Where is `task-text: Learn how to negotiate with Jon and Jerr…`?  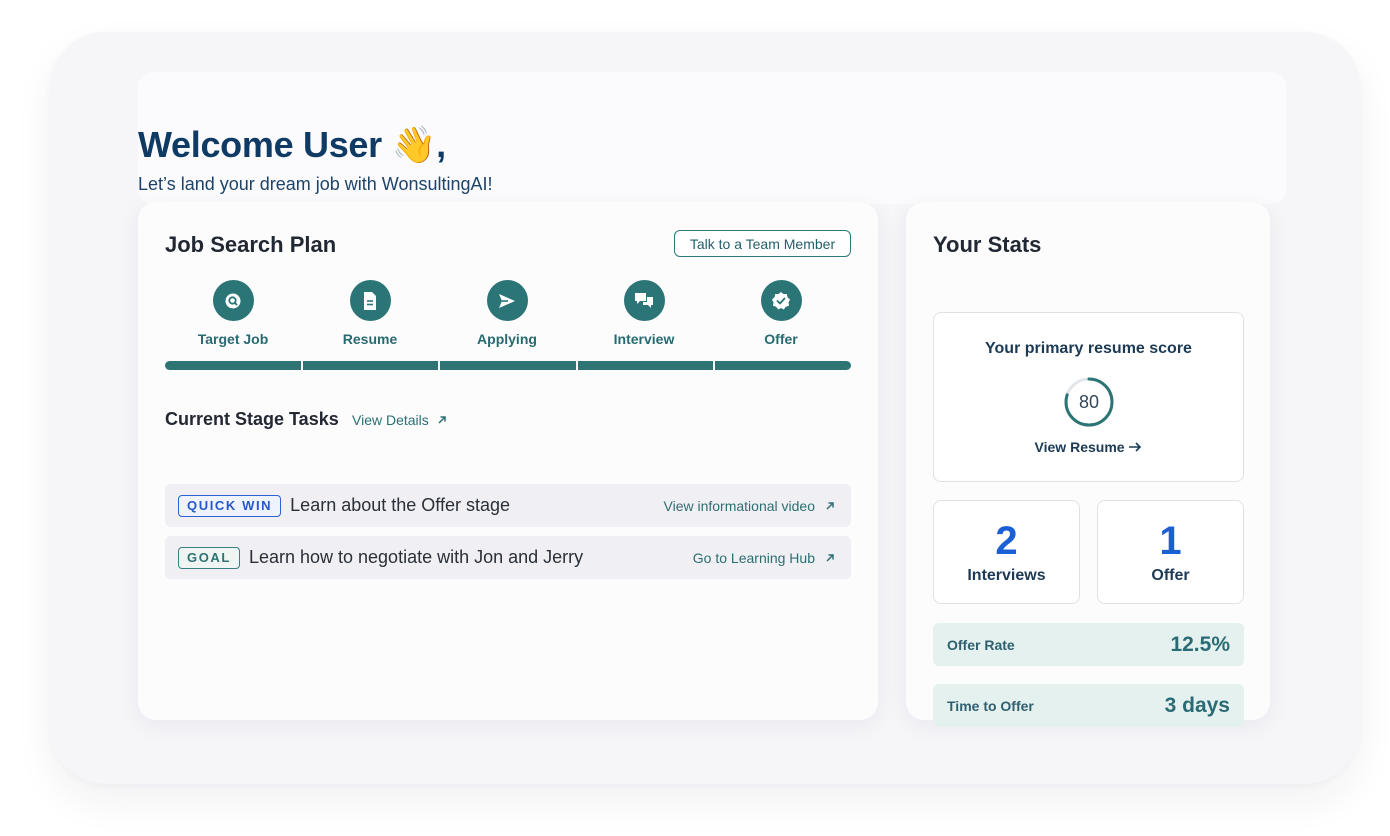
task-text: Learn how to negotiate with Jon and Jerr… is located at coordinates (416, 557).